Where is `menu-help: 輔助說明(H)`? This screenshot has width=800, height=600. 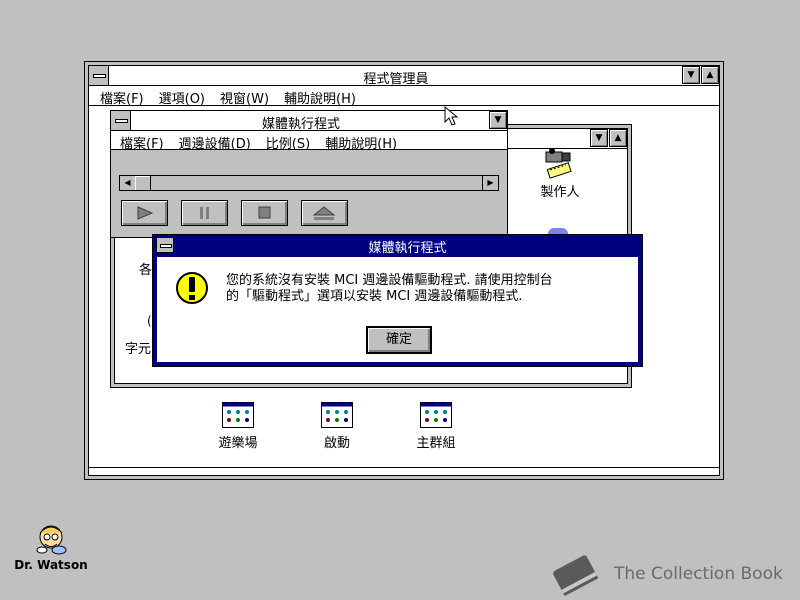
menu-help: 輔助說明(H) is located at coordinates (320, 97).